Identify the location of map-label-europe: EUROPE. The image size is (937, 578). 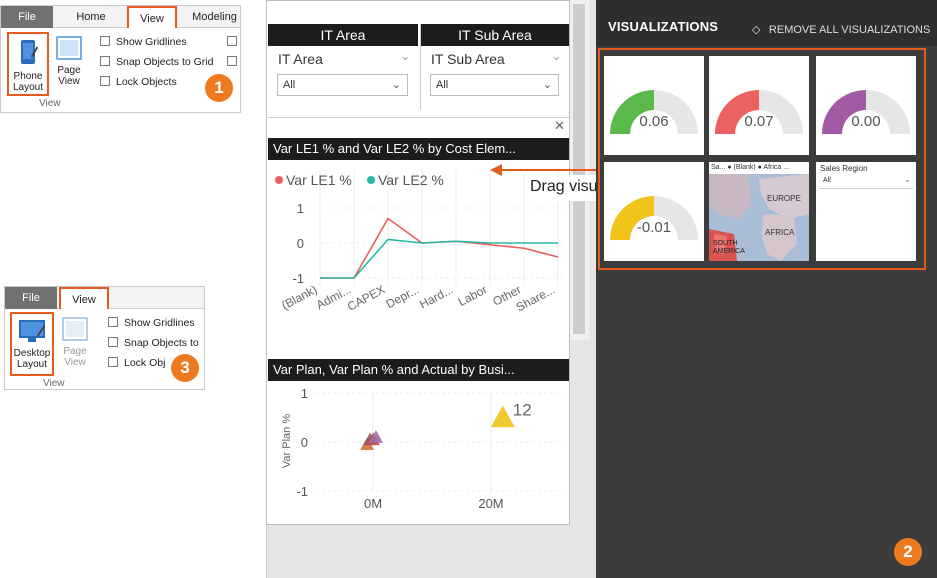
(784, 198).